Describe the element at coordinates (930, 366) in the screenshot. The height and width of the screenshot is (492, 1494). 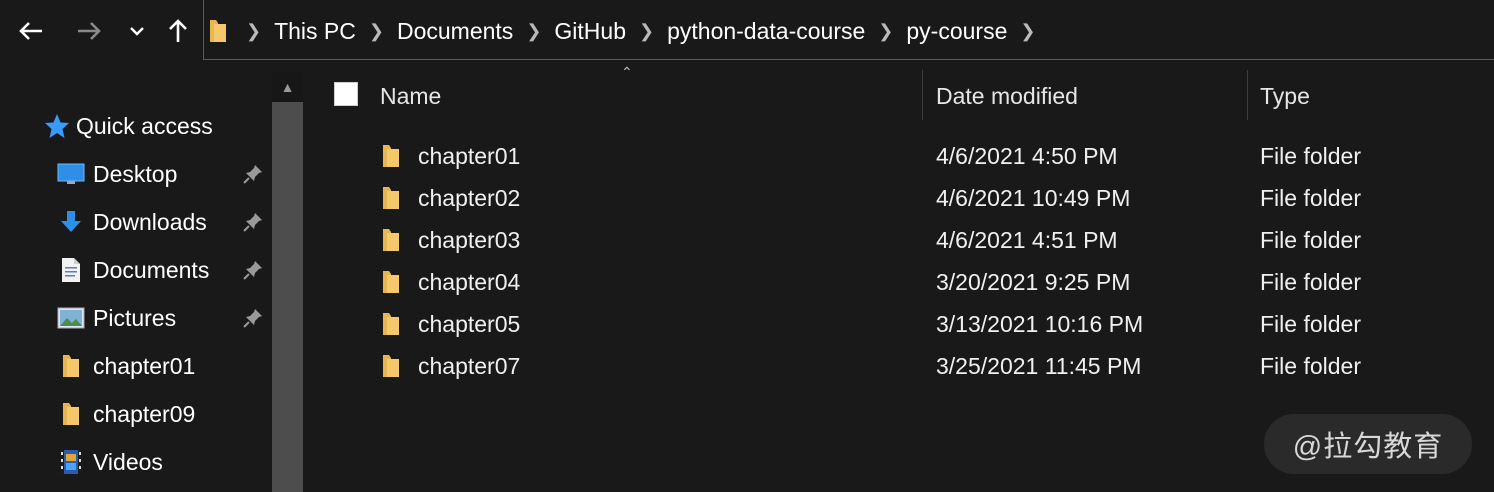
I see `table-row: chapter07 3/25/2021 11:45 PM File folder` at that location.